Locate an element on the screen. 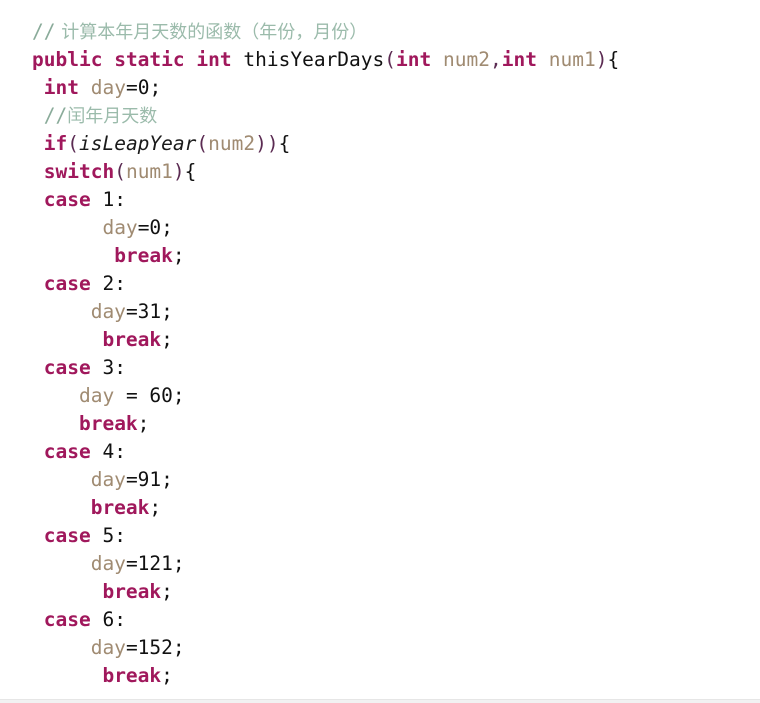 The width and height of the screenshot is (760, 703). code-token-num: 6 is located at coordinates (108, 619).